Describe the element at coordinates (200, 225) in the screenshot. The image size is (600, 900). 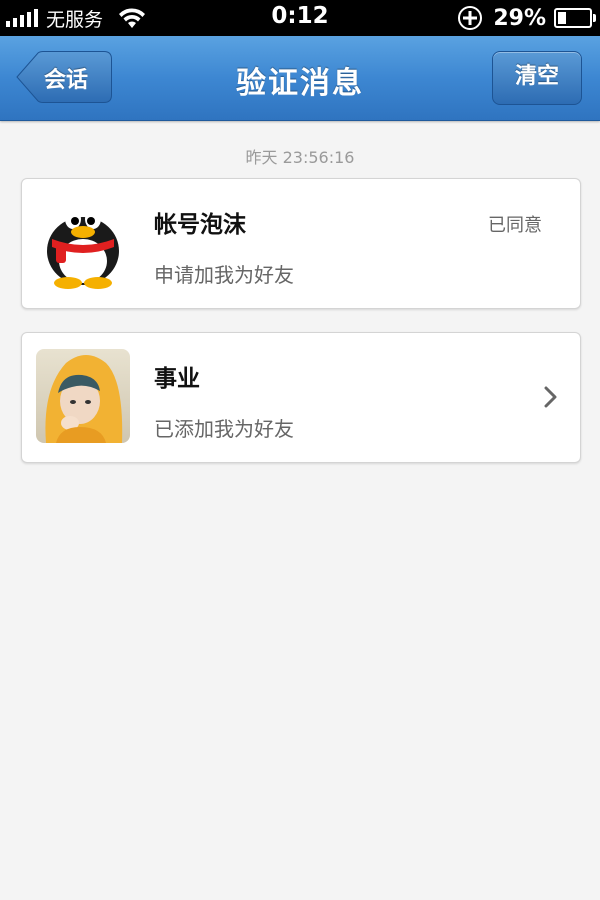
I see `sender-name: 帐号泡沫` at that location.